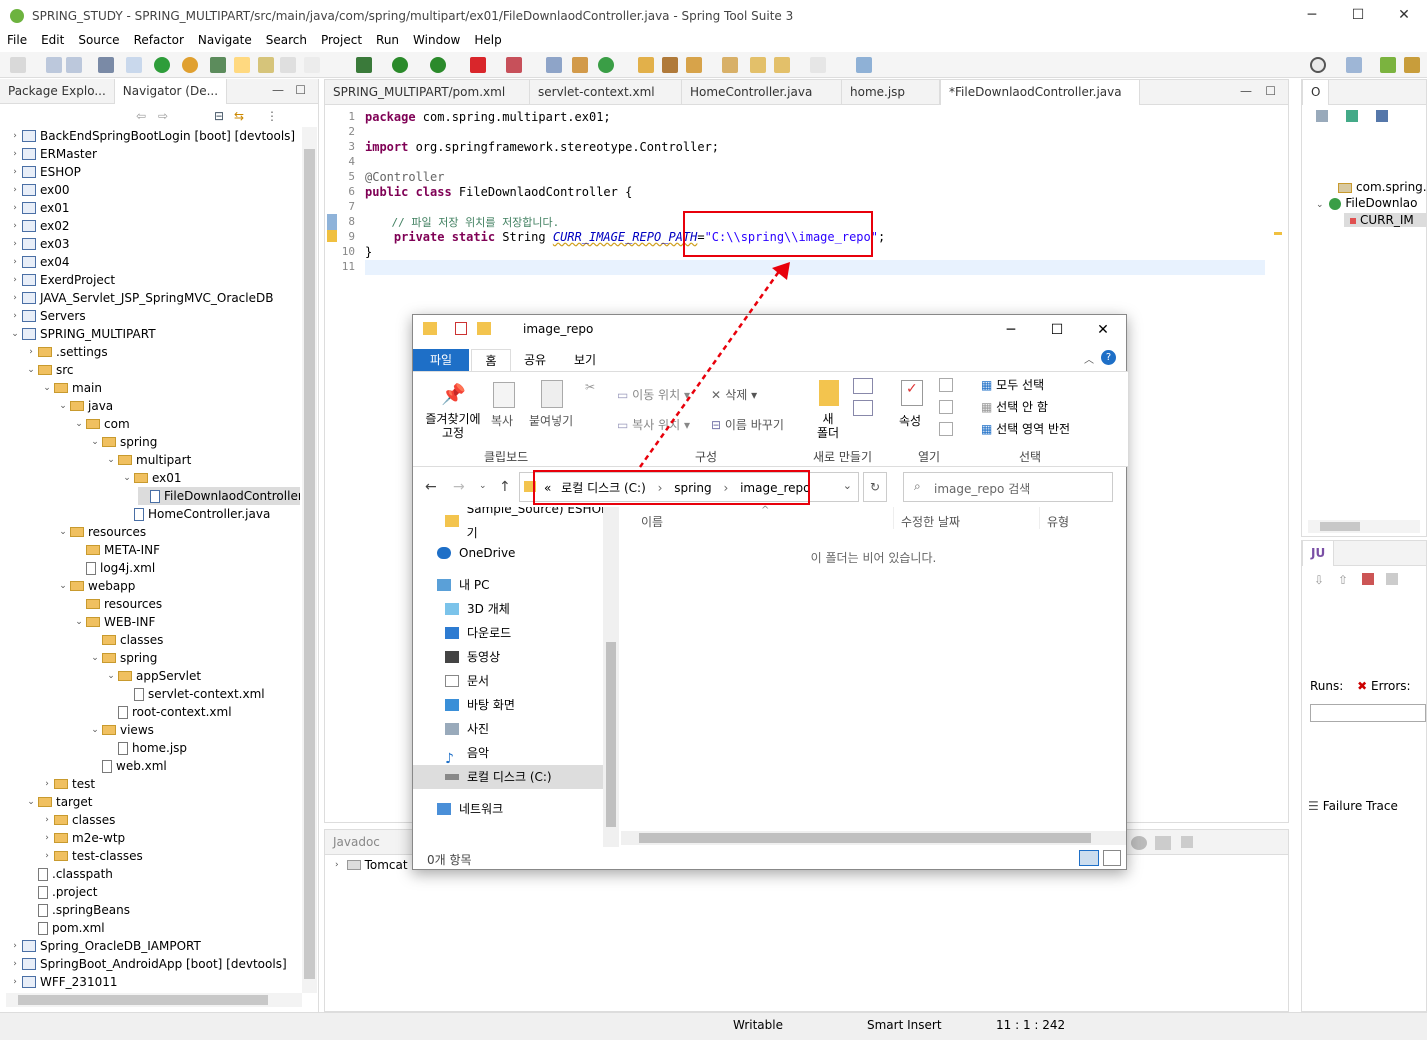 The image size is (1427, 1040). Describe the element at coordinates (122, 730) in the screenshot. I see `tree-item: ⌄ views` at that location.